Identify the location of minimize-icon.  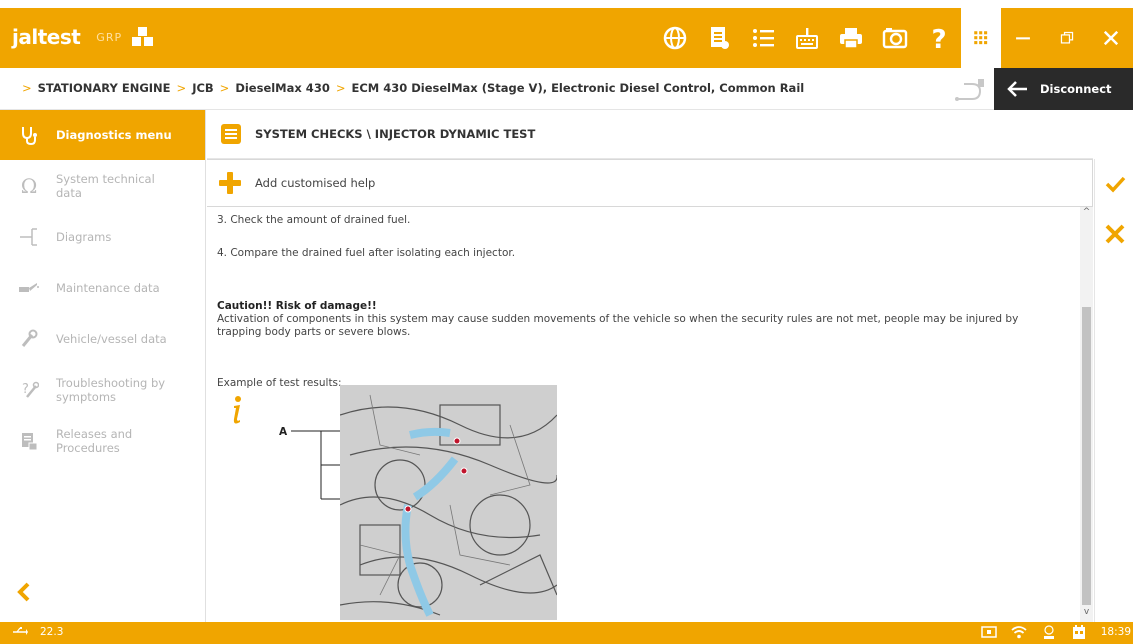
(1023, 38).